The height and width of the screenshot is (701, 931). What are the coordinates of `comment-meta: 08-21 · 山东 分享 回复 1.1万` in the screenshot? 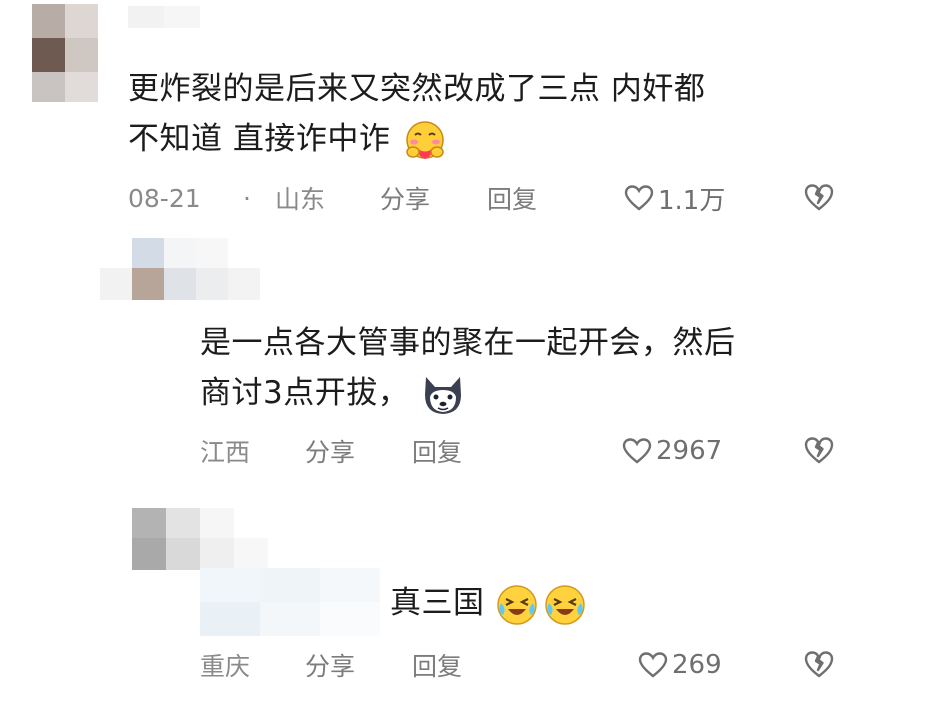 It's located at (465, 198).